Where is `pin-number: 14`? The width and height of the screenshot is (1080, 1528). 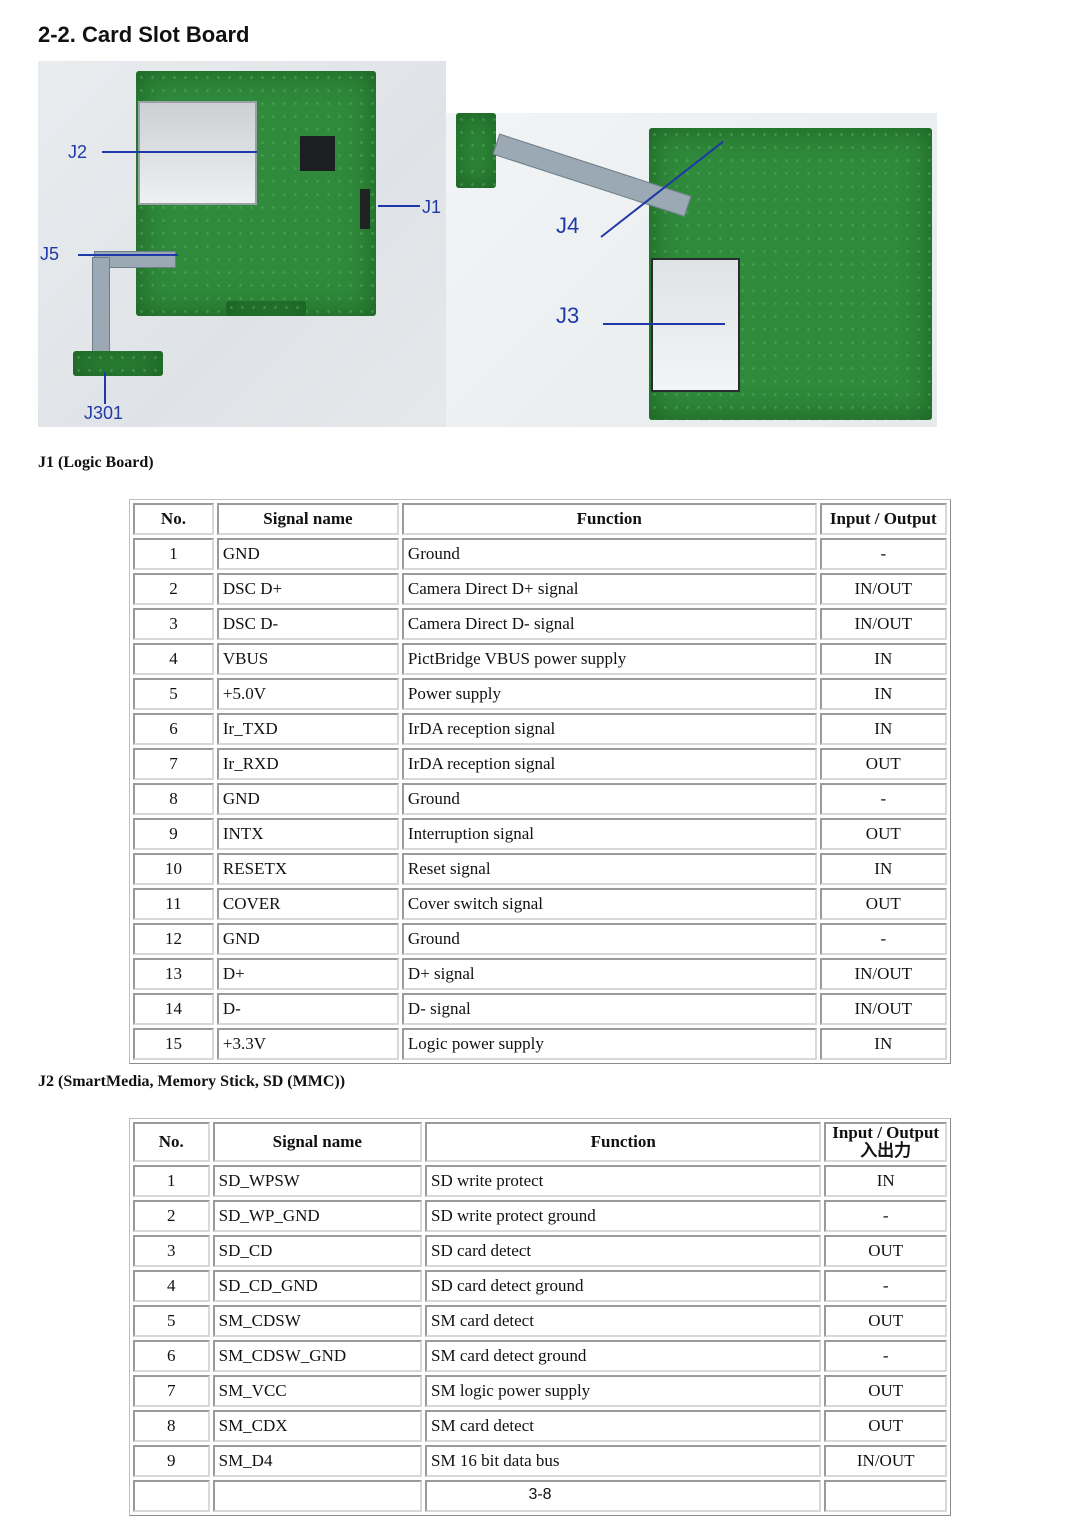 pin-number: 14 is located at coordinates (173, 1009).